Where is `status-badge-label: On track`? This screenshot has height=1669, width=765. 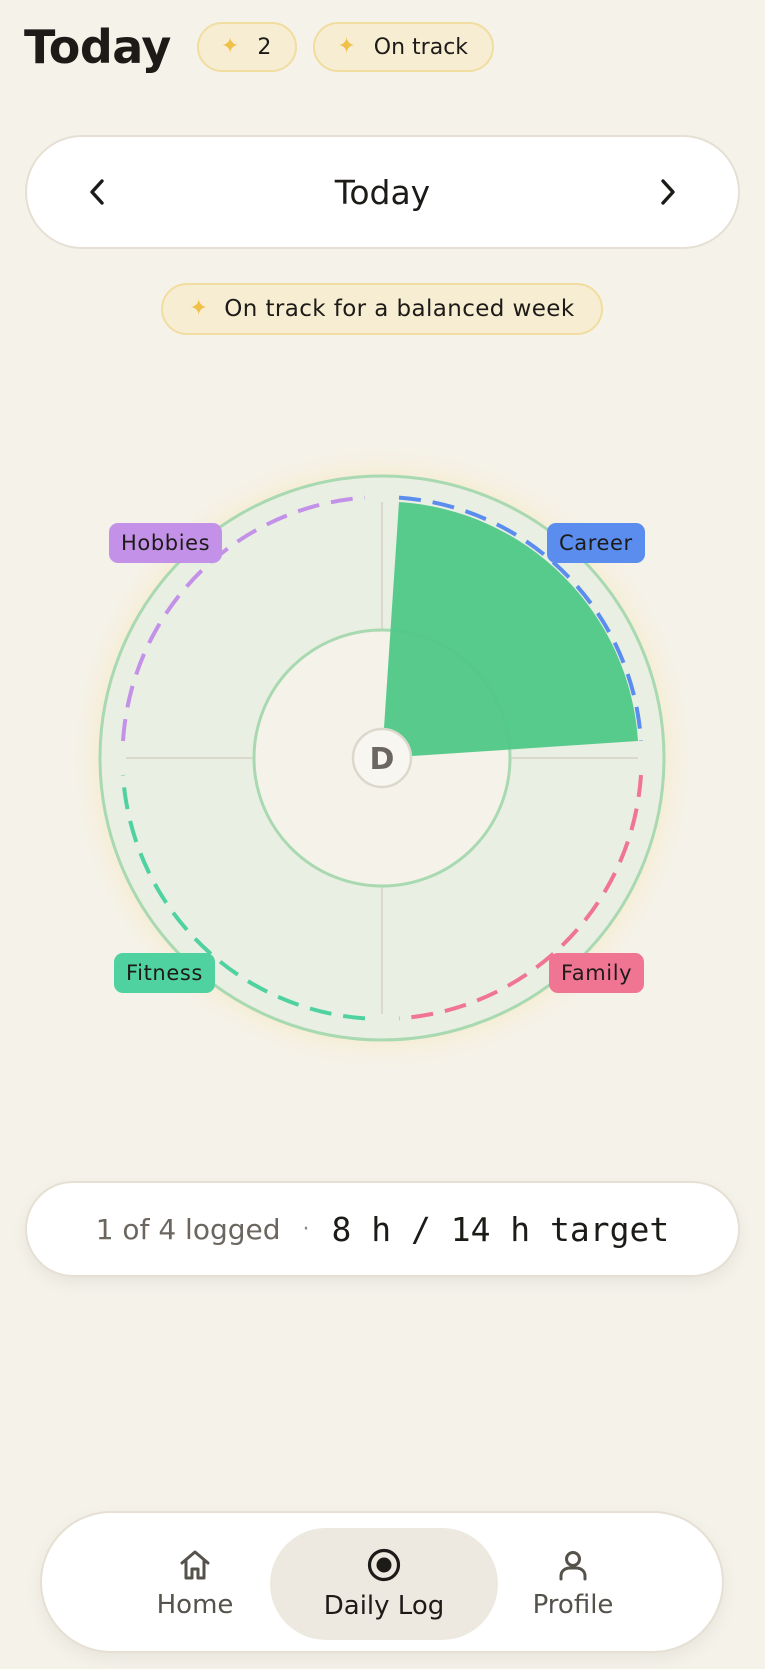
status-badge-label: On track is located at coordinates (421, 47).